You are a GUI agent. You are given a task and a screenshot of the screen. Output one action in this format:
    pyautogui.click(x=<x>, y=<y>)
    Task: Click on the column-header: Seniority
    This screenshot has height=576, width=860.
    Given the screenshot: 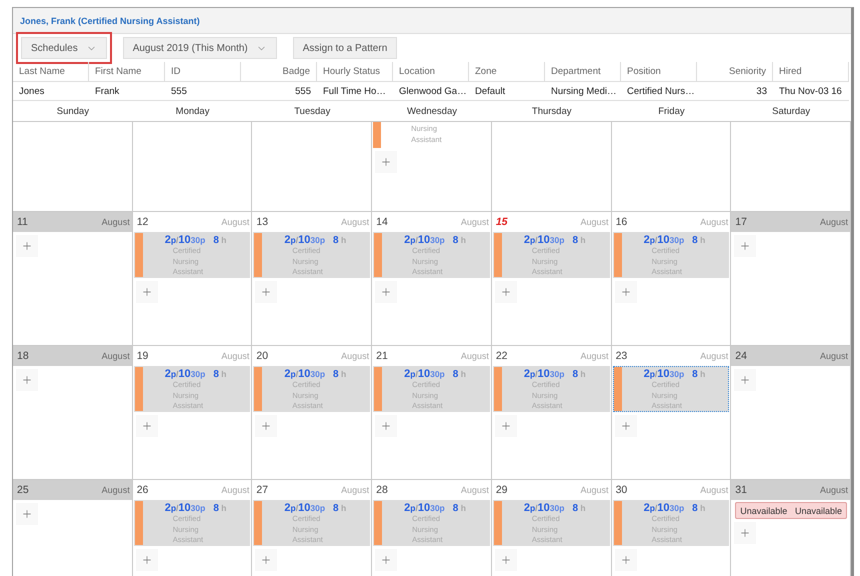 What is the action you would take?
    pyautogui.click(x=735, y=72)
    